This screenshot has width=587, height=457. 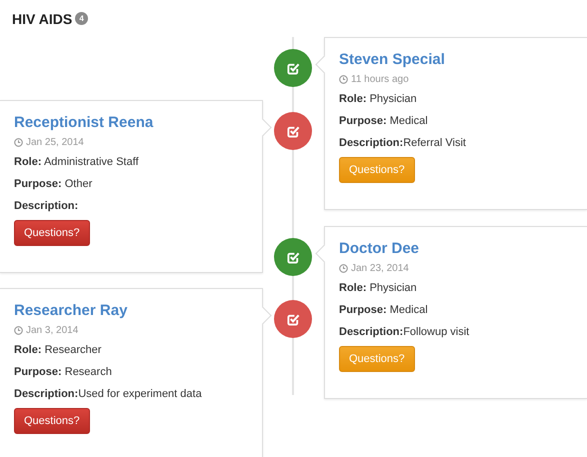 What do you see at coordinates (71, 310) in the screenshot?
I see `person-name: Researcher Ray` at bounding box center [71, 310].